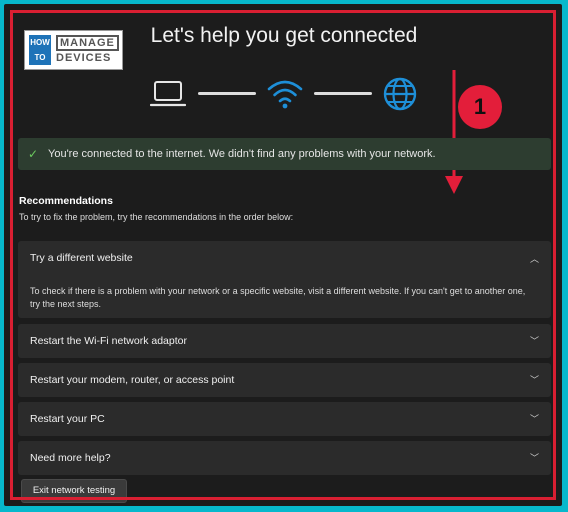 The height and width of the screenshot is (512, 568). Describe the element at coordinates (227, 93) in the screenshot. I see `connector-line-left` at that location.